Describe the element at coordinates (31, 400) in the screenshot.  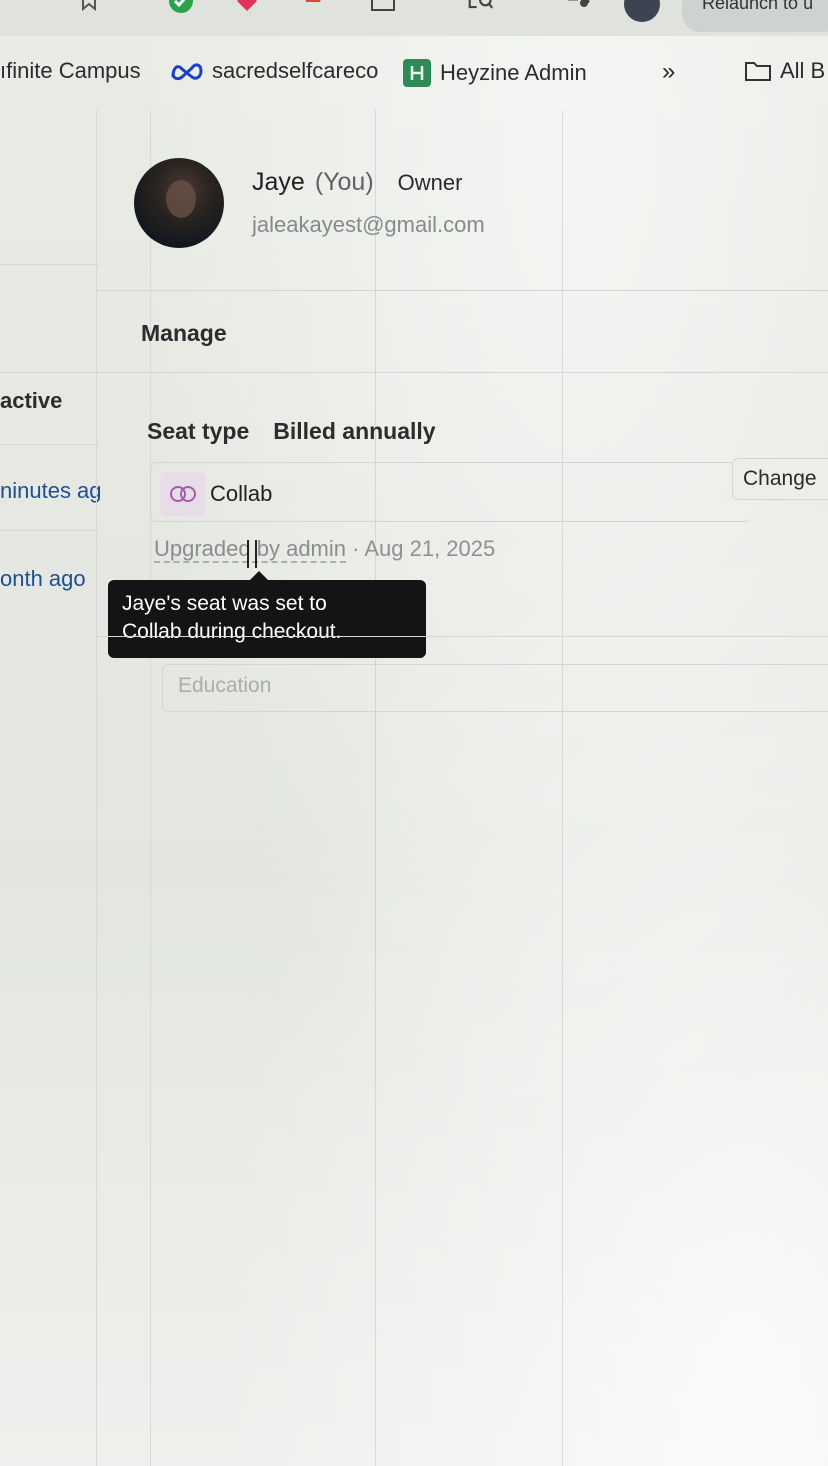
I see `member-status: active` at that location.